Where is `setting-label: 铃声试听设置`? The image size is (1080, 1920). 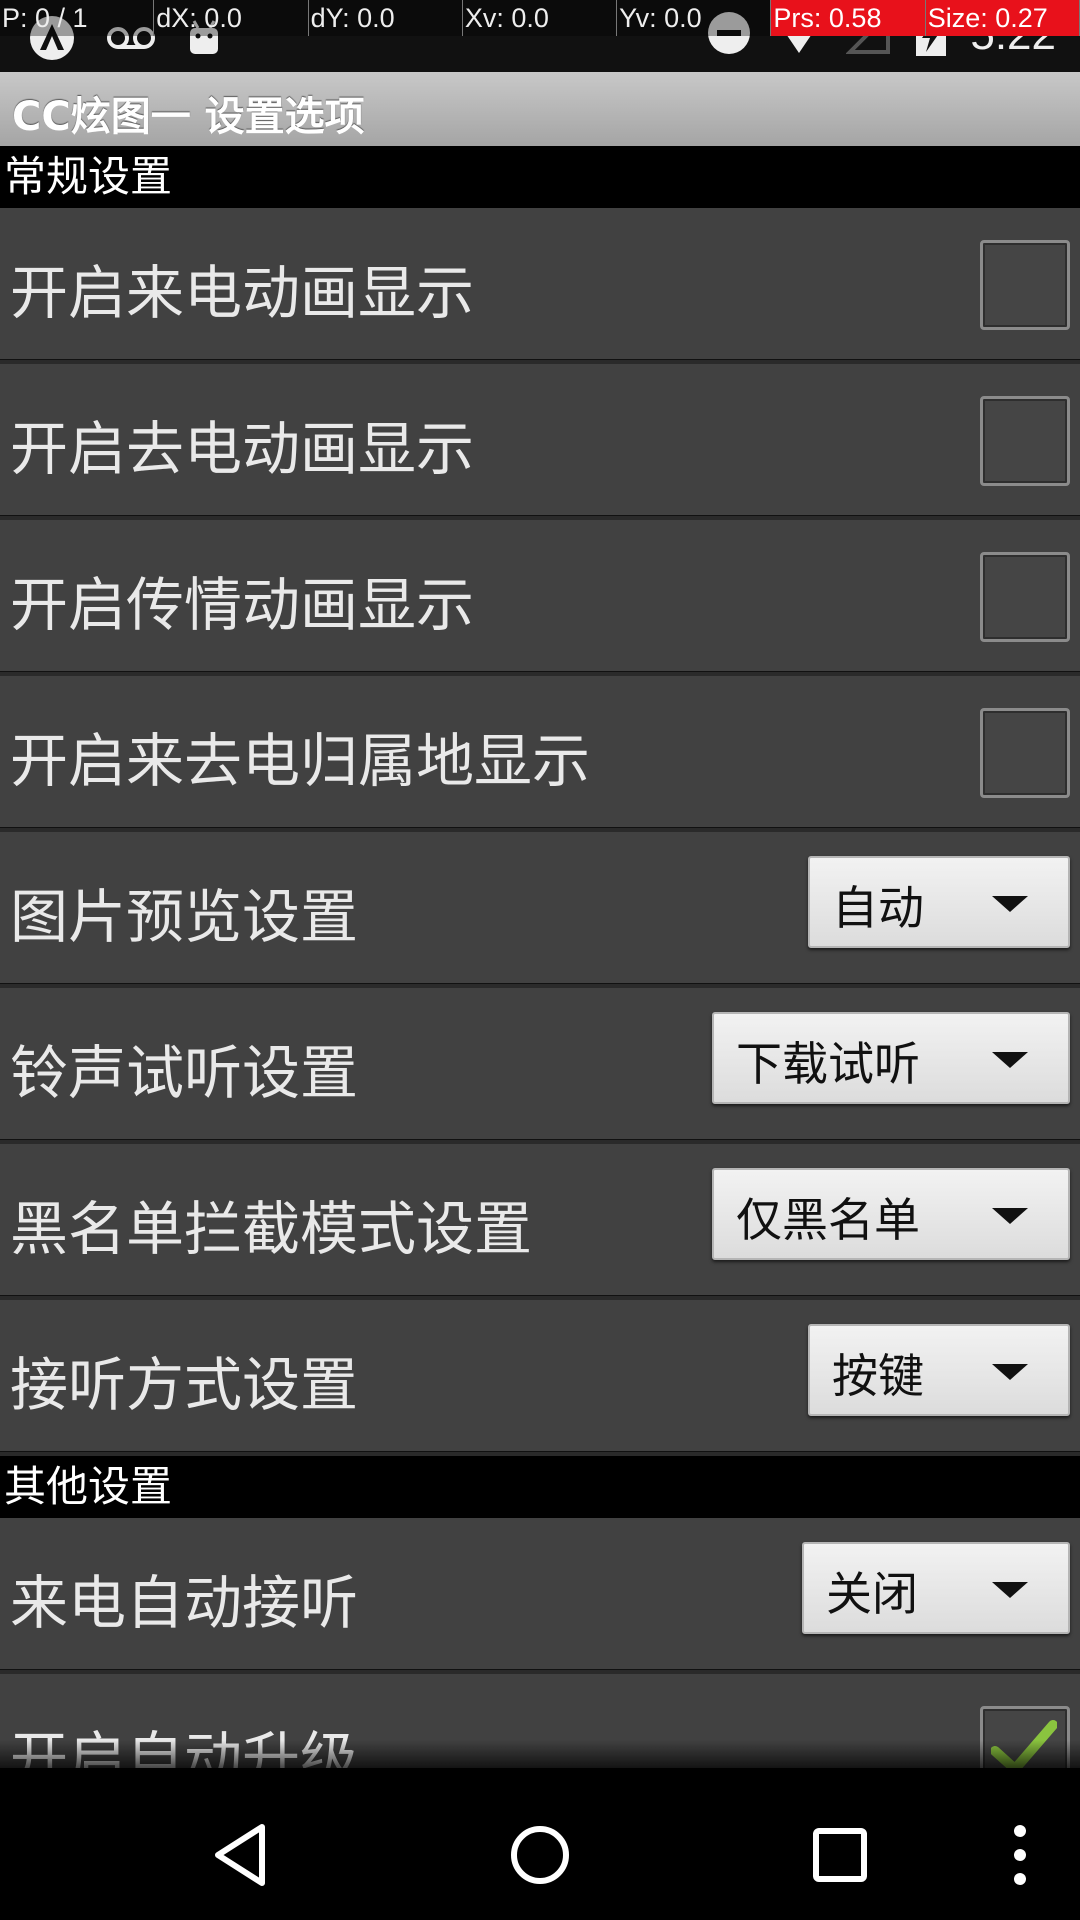
setting-label: 铃声试听设置 is located at coordinates (184, 1073).